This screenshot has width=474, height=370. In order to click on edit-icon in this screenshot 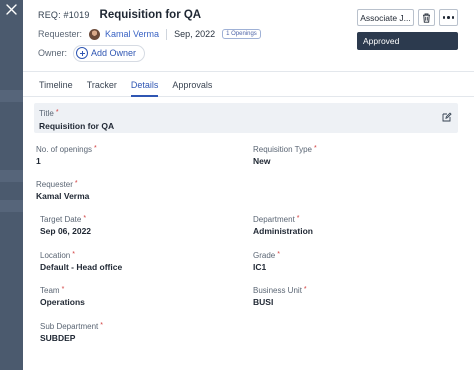, I will do `click(447, 117)`.